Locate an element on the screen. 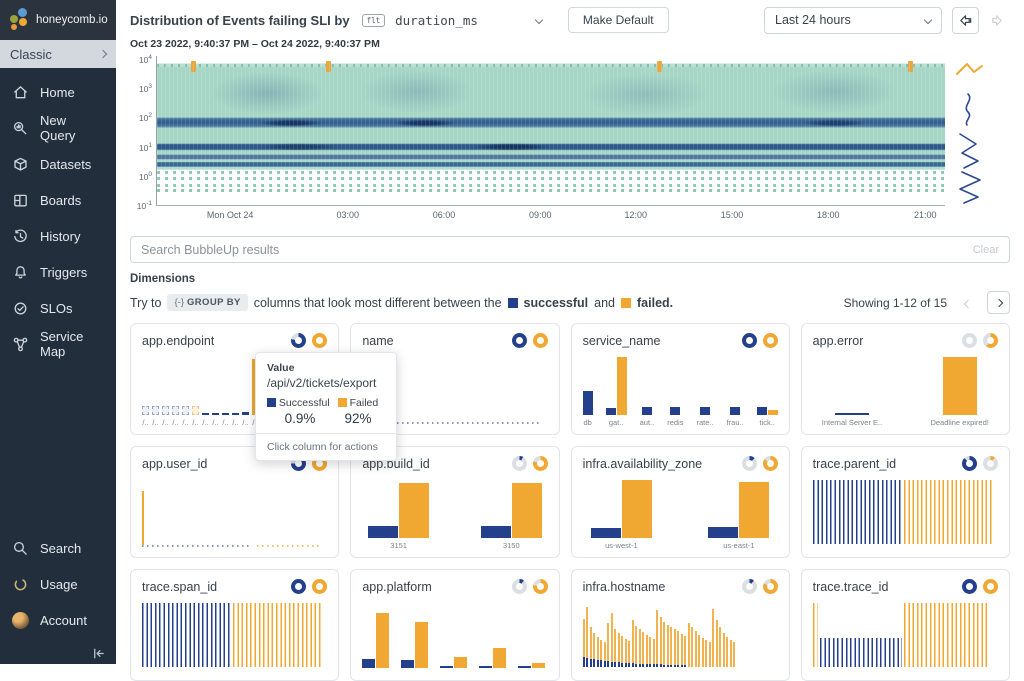 This screenshot has height=681, width=1024. bar-group: us-east-1 is located at coordinates (739, 516).